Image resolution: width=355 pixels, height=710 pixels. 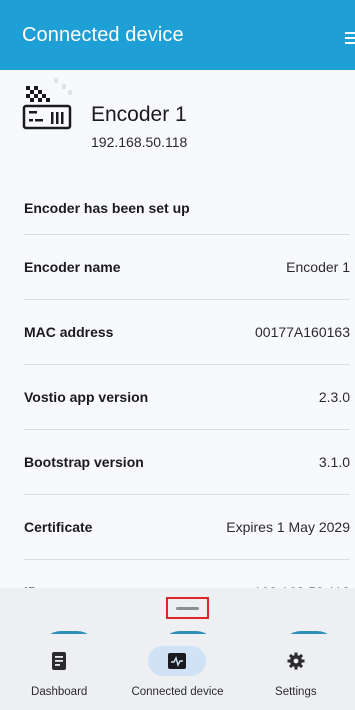 What do you see at coordinates (350, 38) in the screenshot?
I see `menu-icon` at bounding box center [350, 38].